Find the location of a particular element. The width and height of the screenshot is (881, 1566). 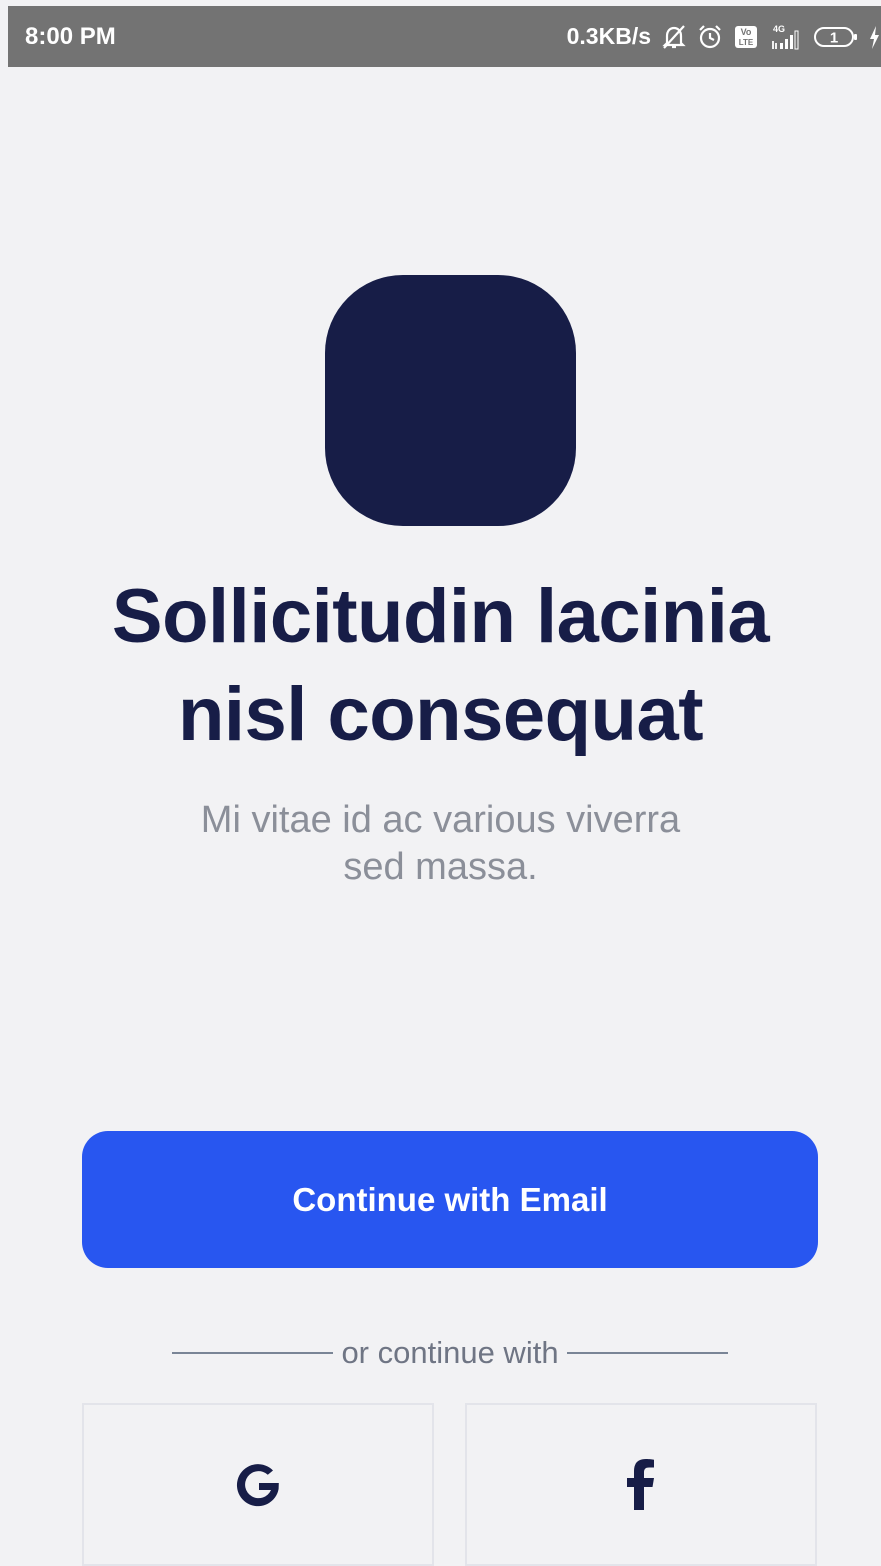

google-icon is located at coordinates (258, 1485).